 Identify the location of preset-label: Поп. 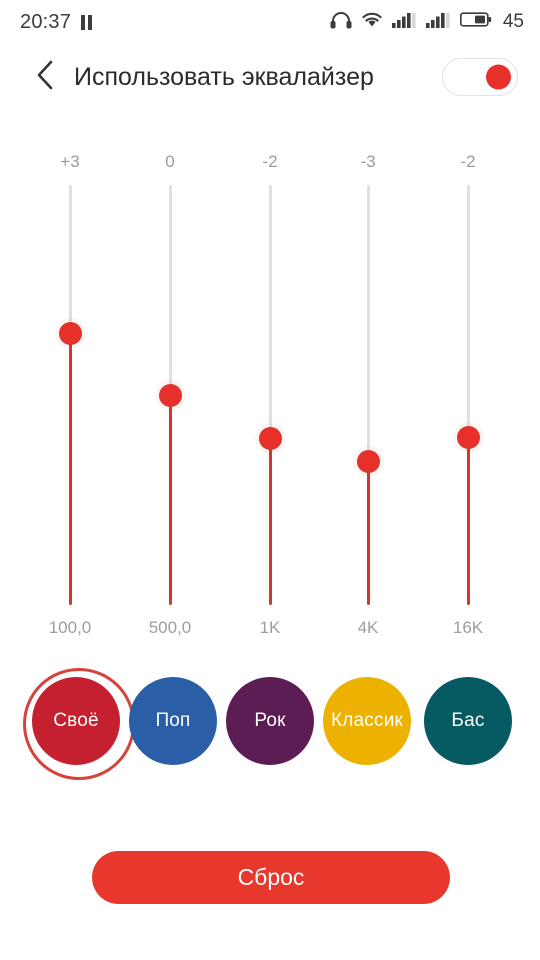
(173, 720).